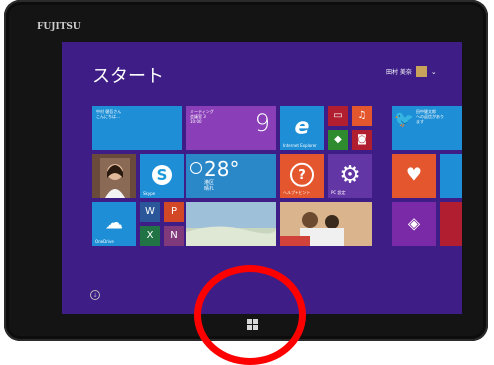  Describe the element at coordinates (421, 71) in the screenshot. I see `avatar` at that location.